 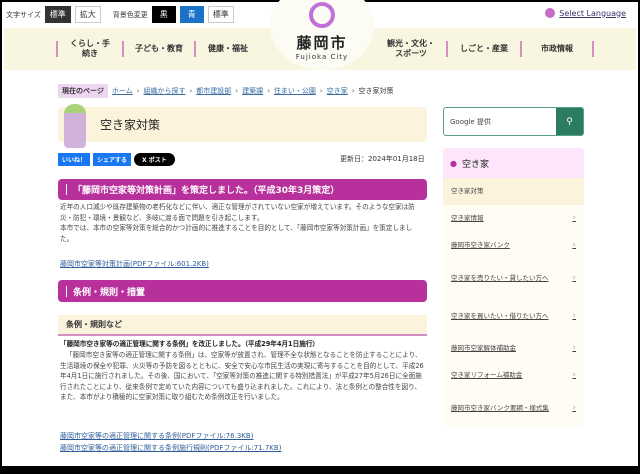 I want to click on select-language-link: Select Language, so click(x=585, y=13).